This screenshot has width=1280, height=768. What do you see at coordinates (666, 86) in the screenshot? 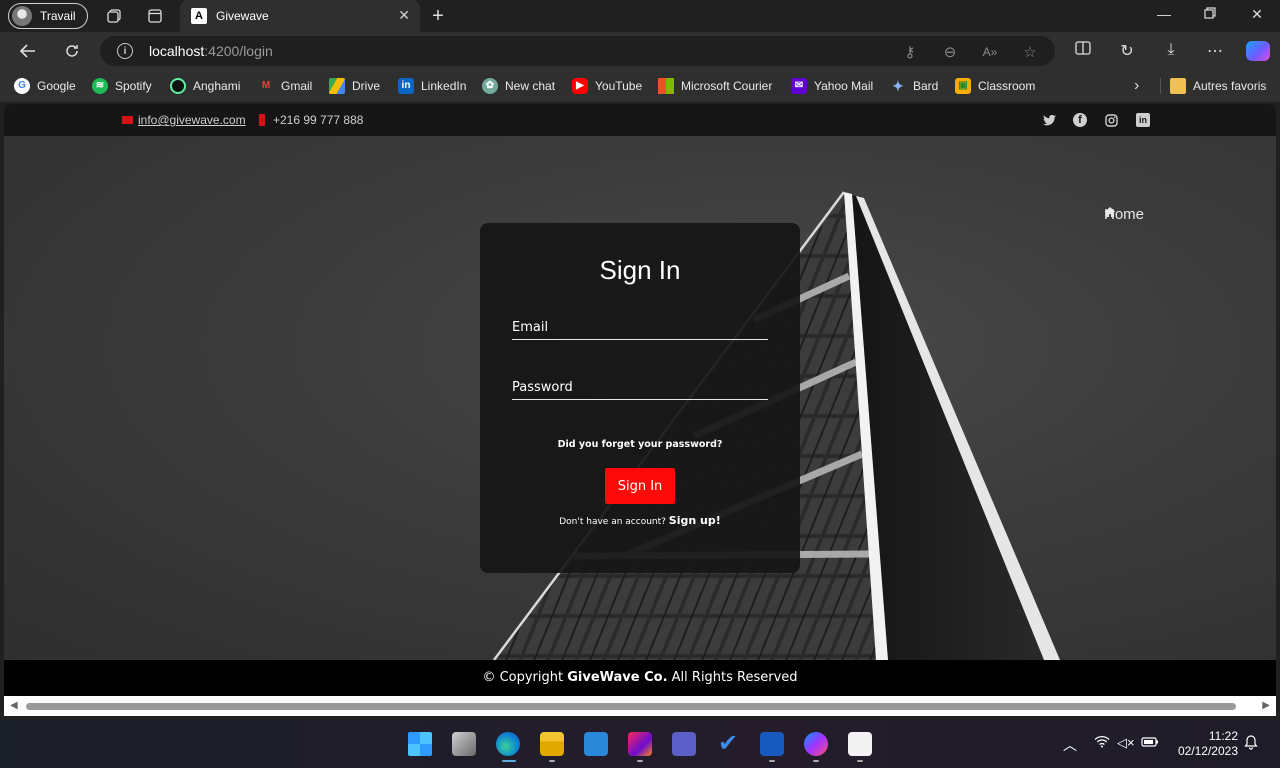
I see `microsoft-icon` at bounding box center [666, 86].